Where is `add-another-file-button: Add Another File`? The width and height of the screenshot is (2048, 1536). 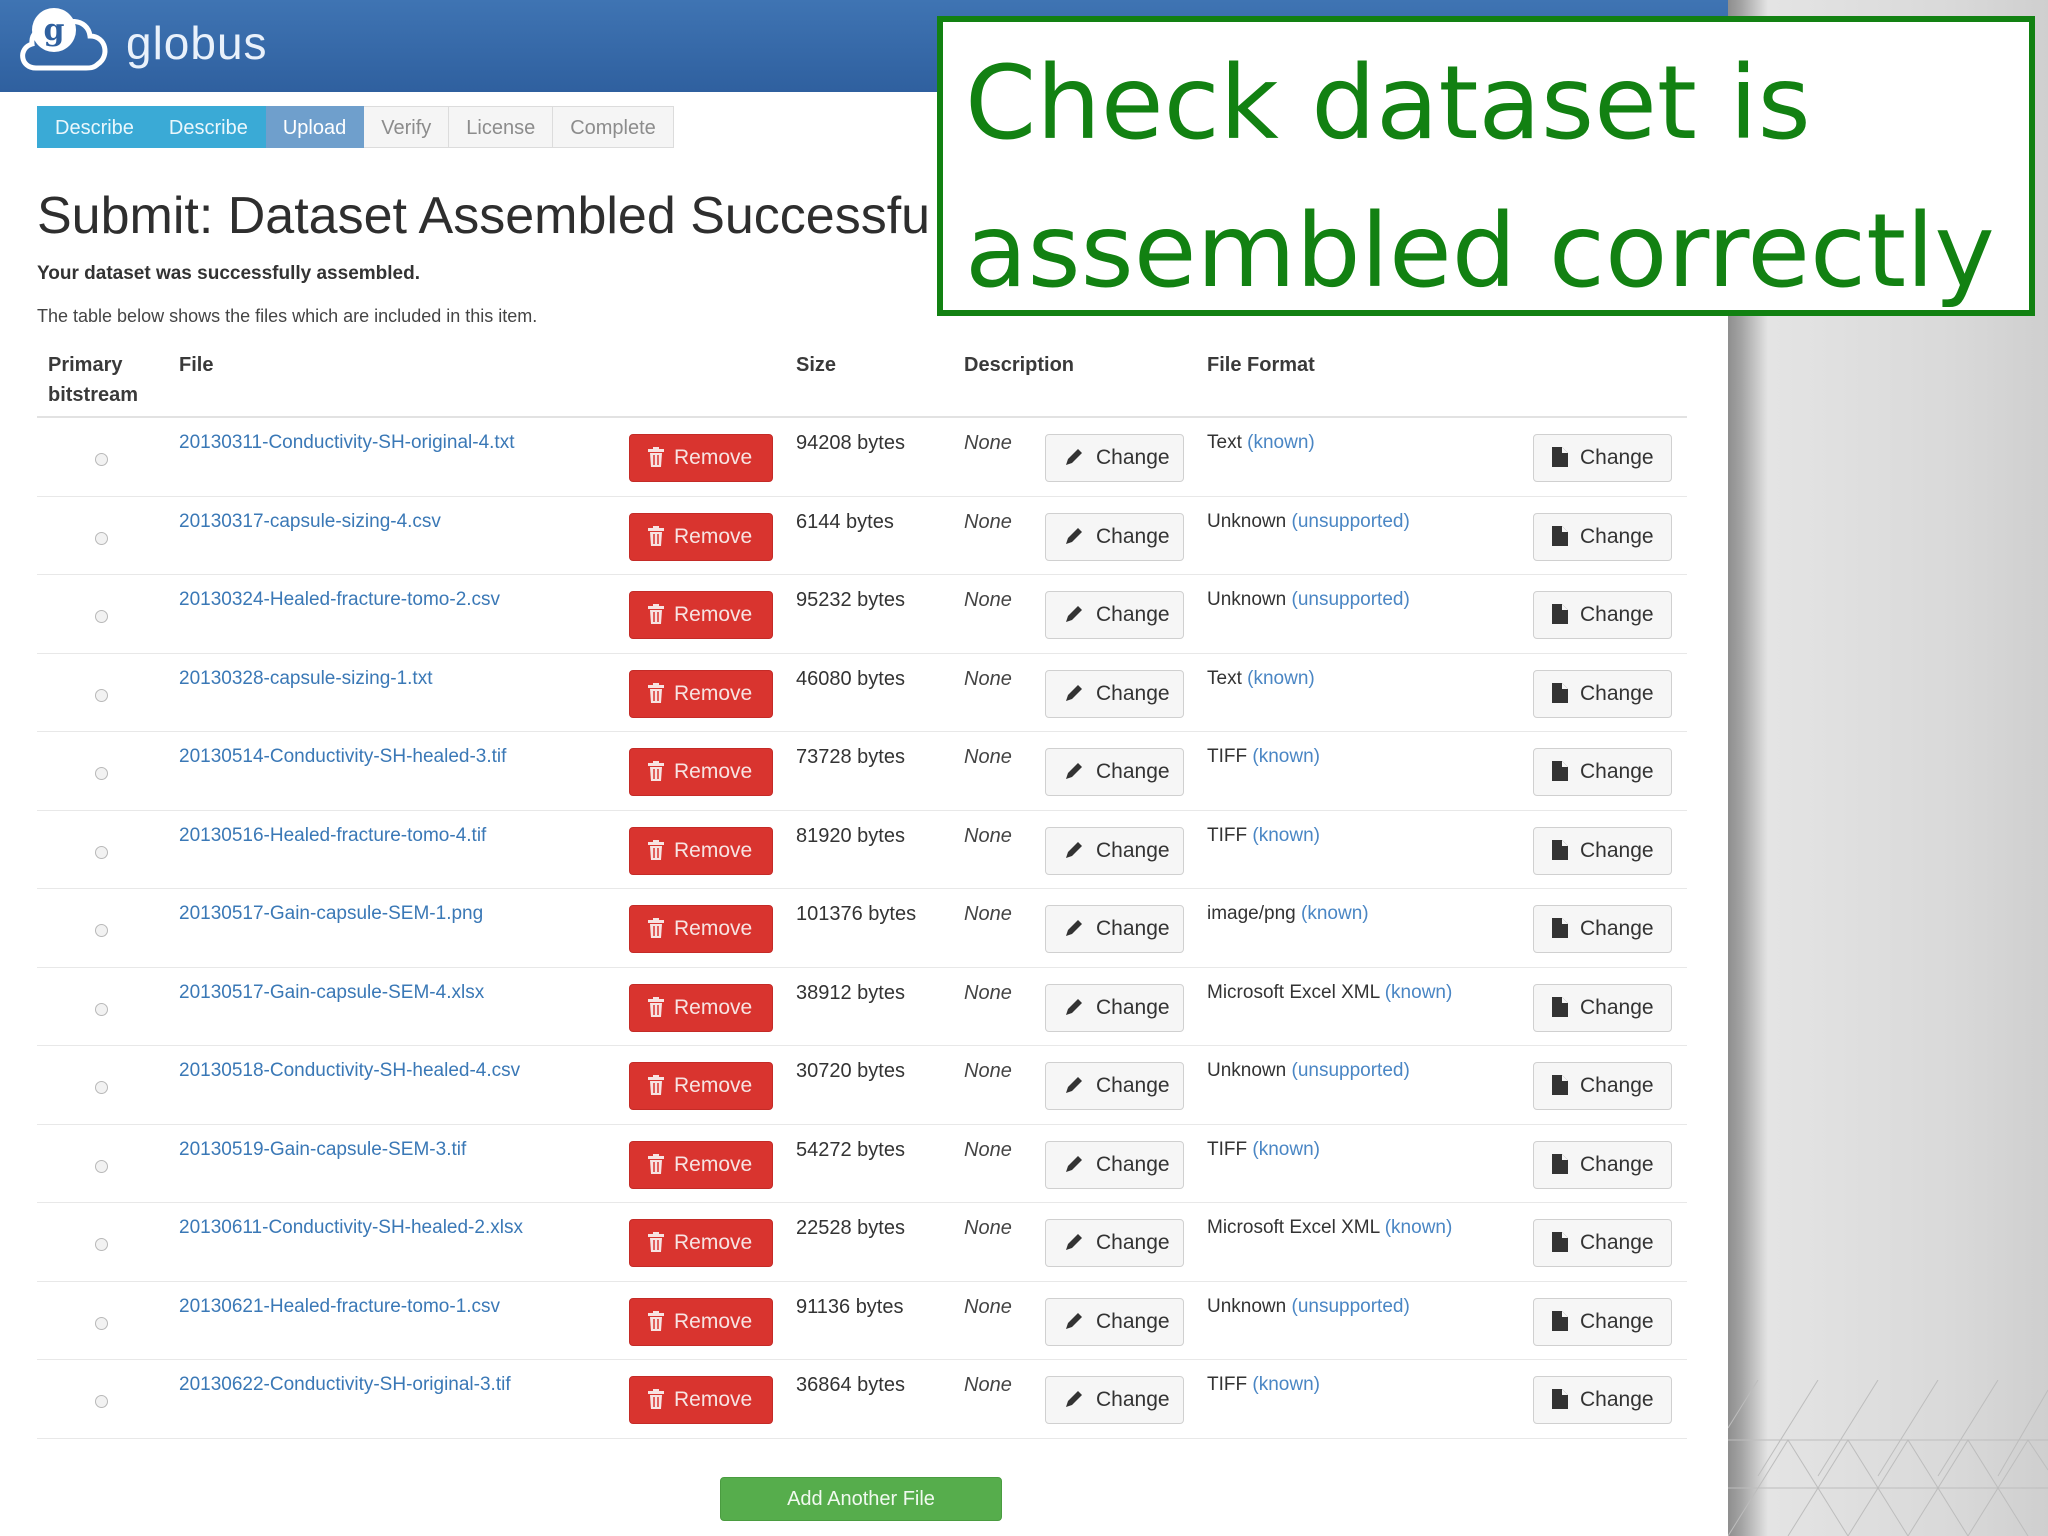
add-another-file-button: Add Another File is located at coordinates (861, 1499).